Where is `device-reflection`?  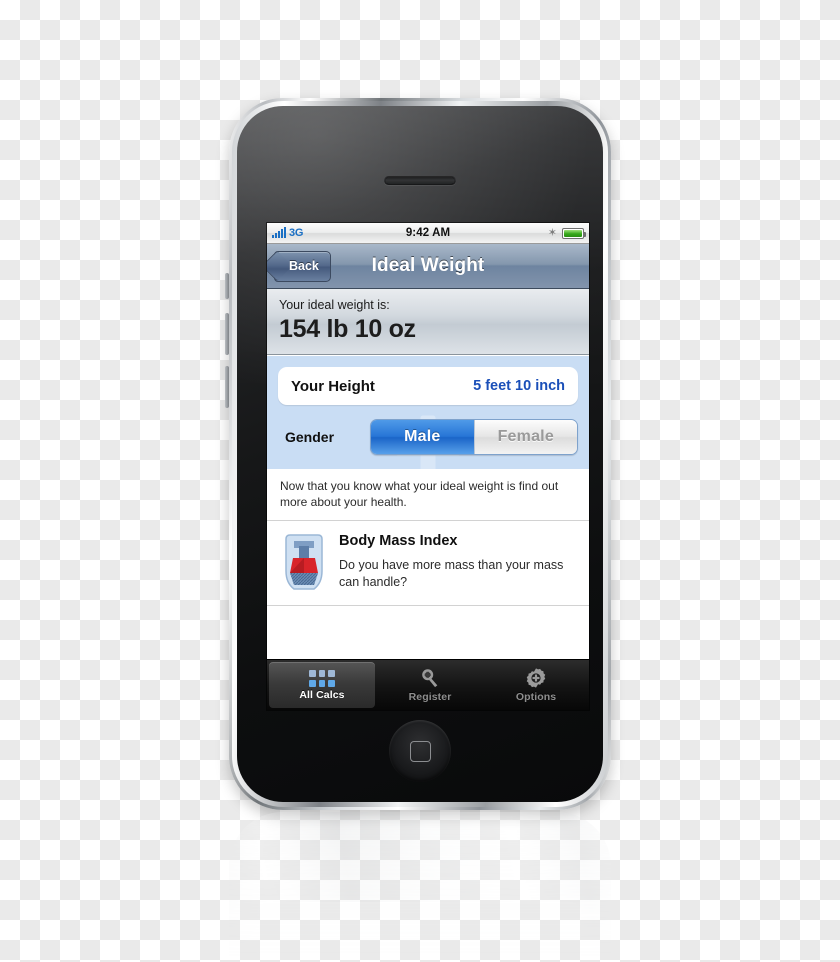 device-reflection is located at coordinates (420, 887).